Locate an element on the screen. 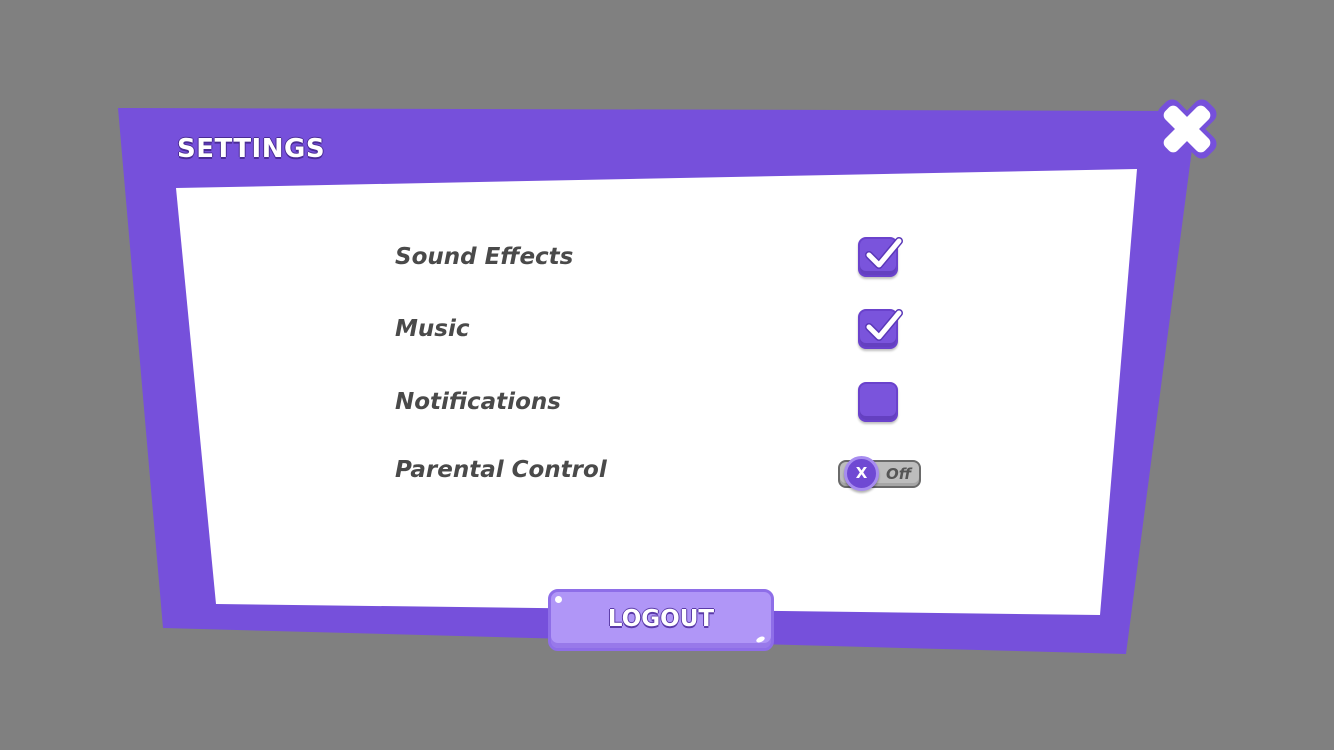 Image resolution: width=1334 pixels, height=750 pixels. notifications-checkbox is located at coordinates (878, 402).